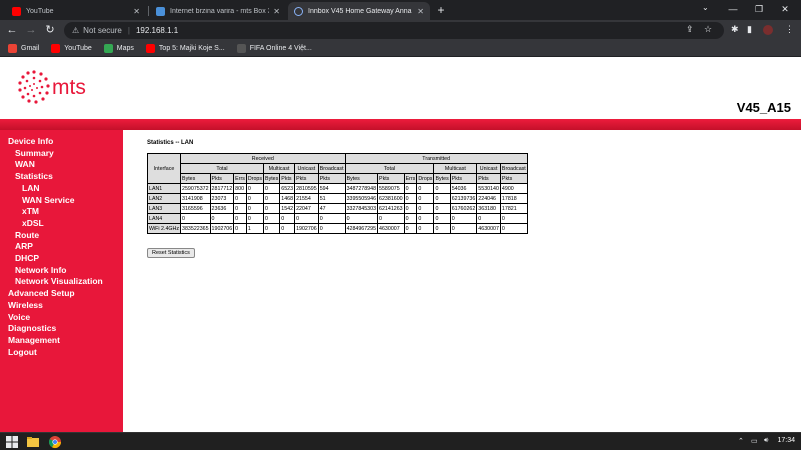 The image size is (801, 450). I want to click on back-arrow-icon: ←, so click(12, 30).